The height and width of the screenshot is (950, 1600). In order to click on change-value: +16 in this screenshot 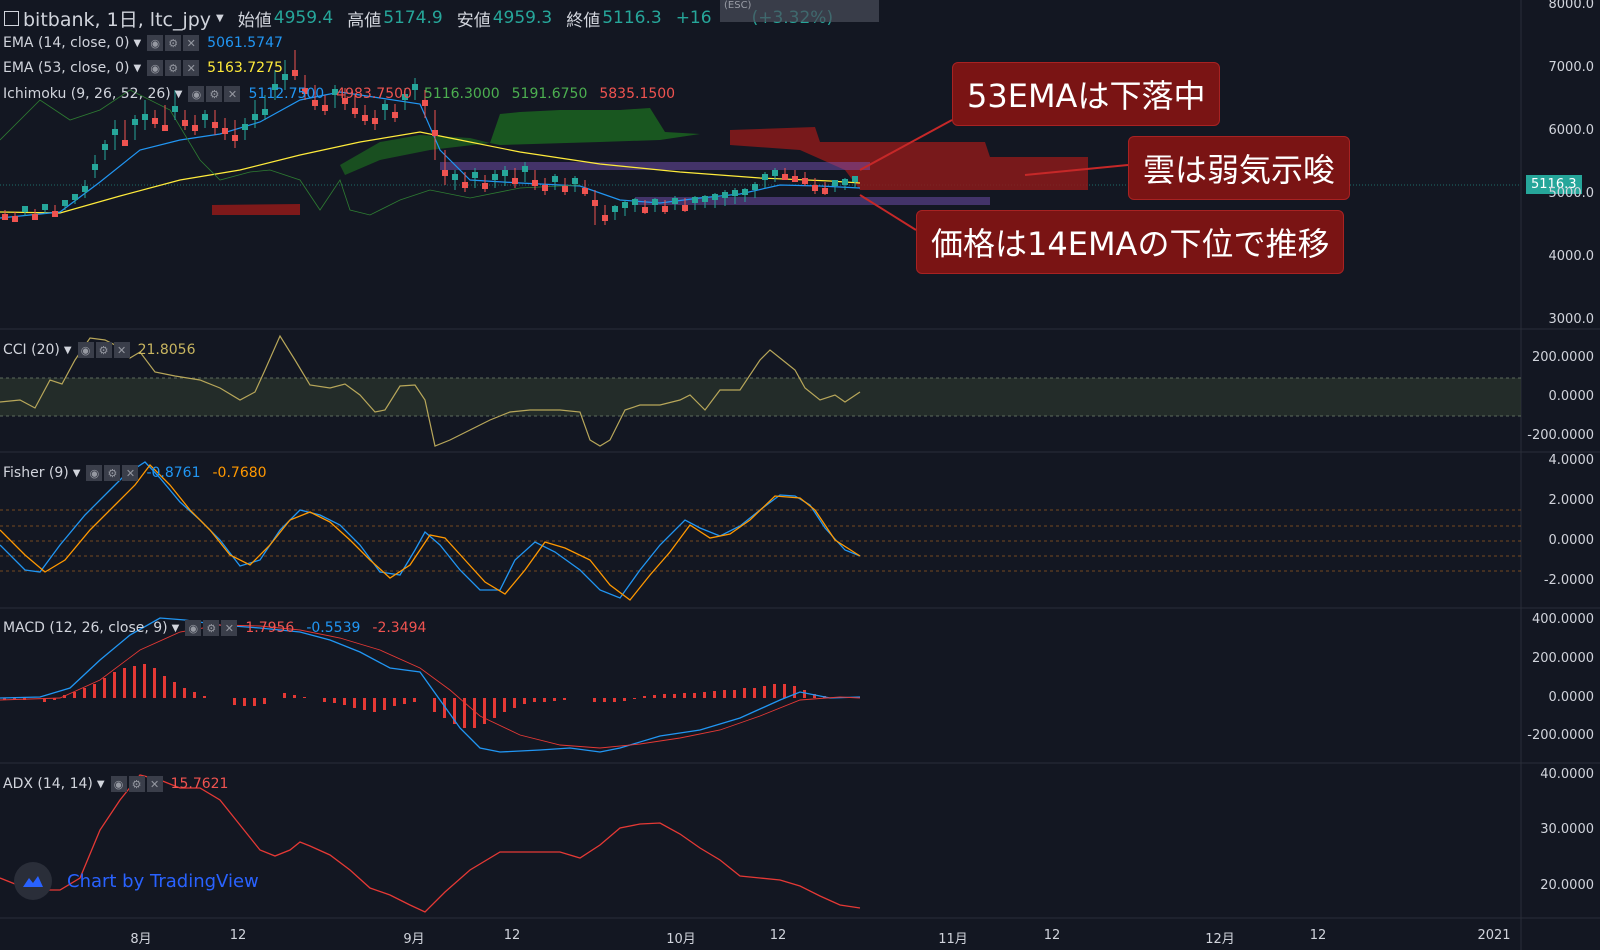, I will do `click(693, 18)`.